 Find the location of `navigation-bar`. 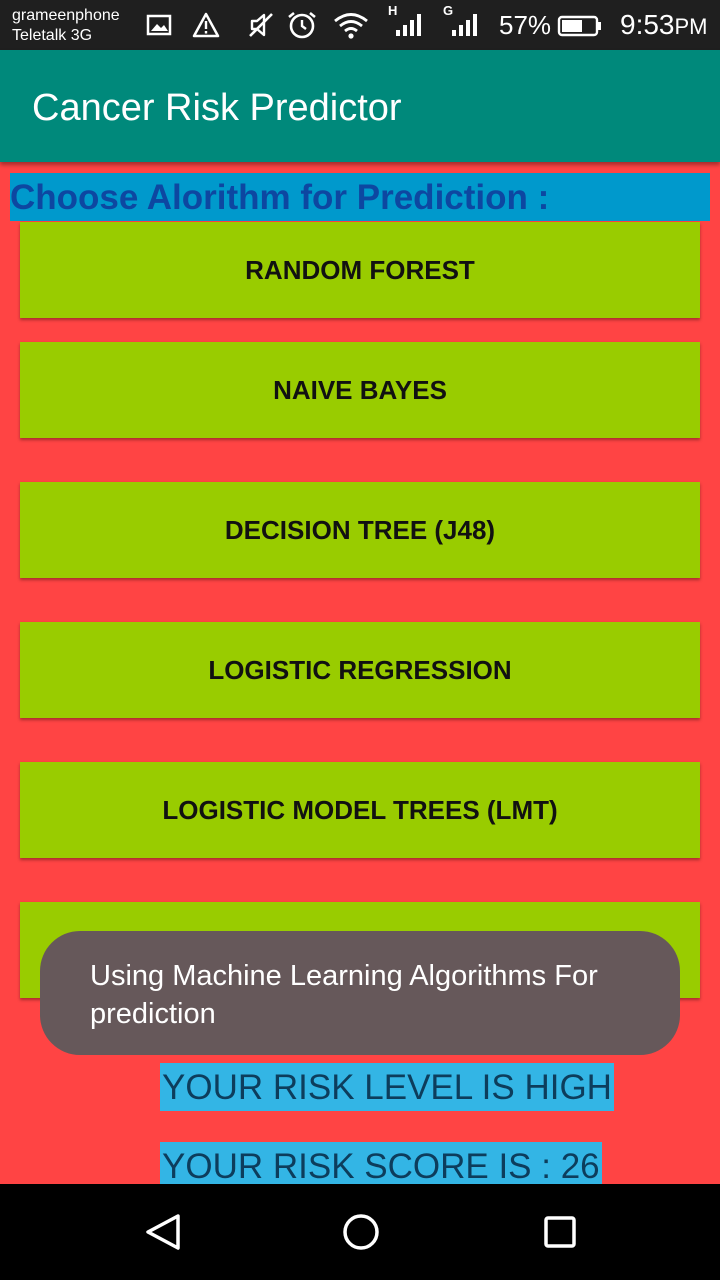

navigation-bar is located at coordinates (360, 1232).